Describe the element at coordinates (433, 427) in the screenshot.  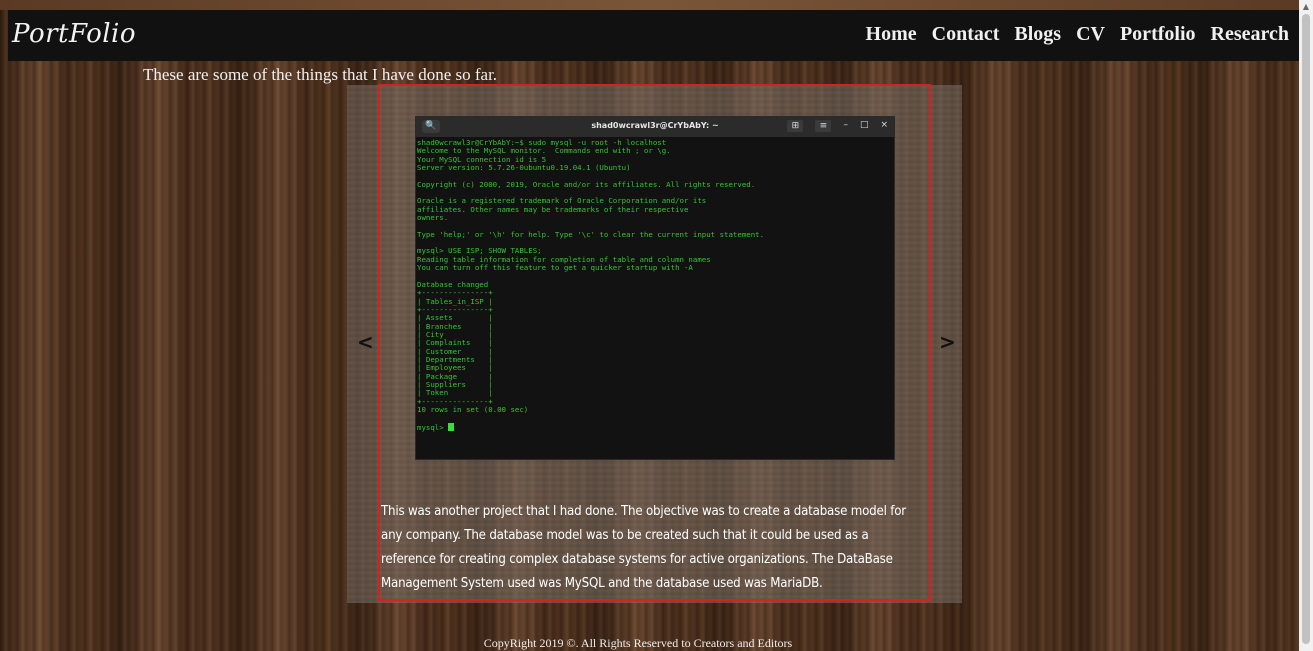
I see `terminal-prompt: mysql>` at that location.